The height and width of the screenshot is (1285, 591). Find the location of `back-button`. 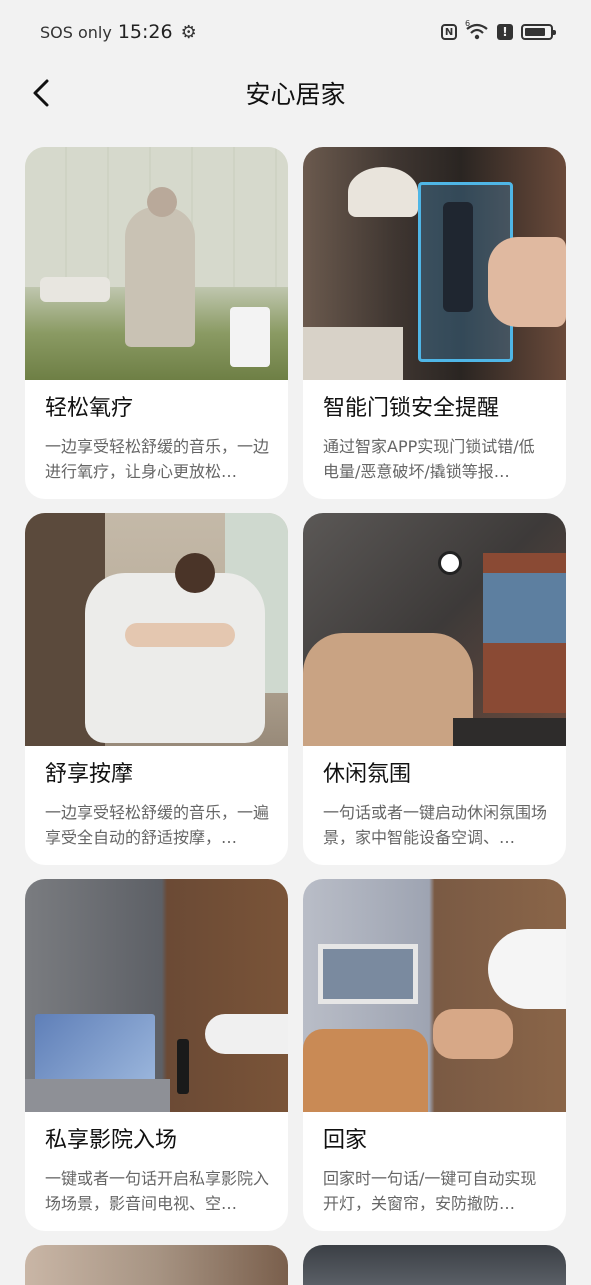

back-button is located at coordinates (41, 93).